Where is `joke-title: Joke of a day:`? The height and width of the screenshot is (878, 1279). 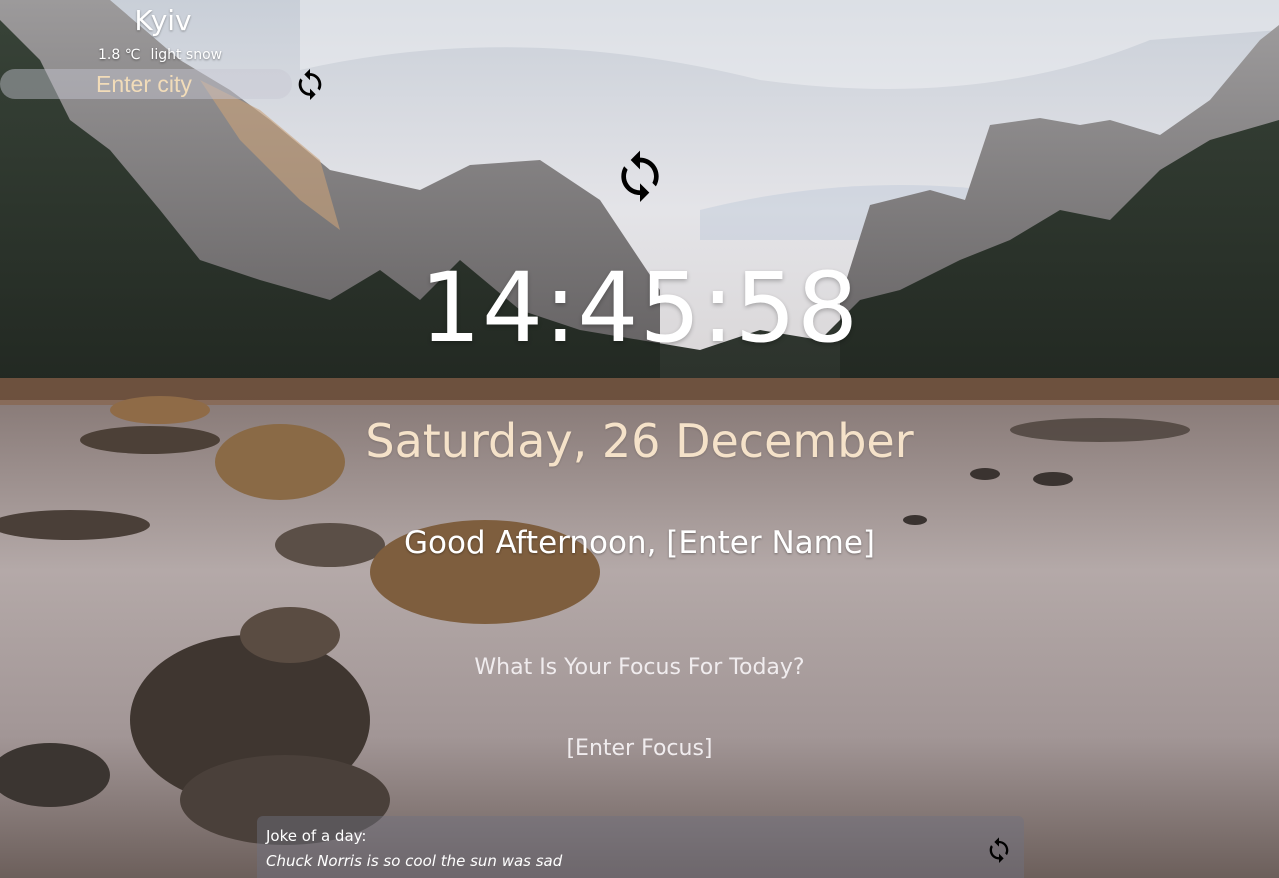 joke-title: Joke of a day: is located at coordinates (316, 836).